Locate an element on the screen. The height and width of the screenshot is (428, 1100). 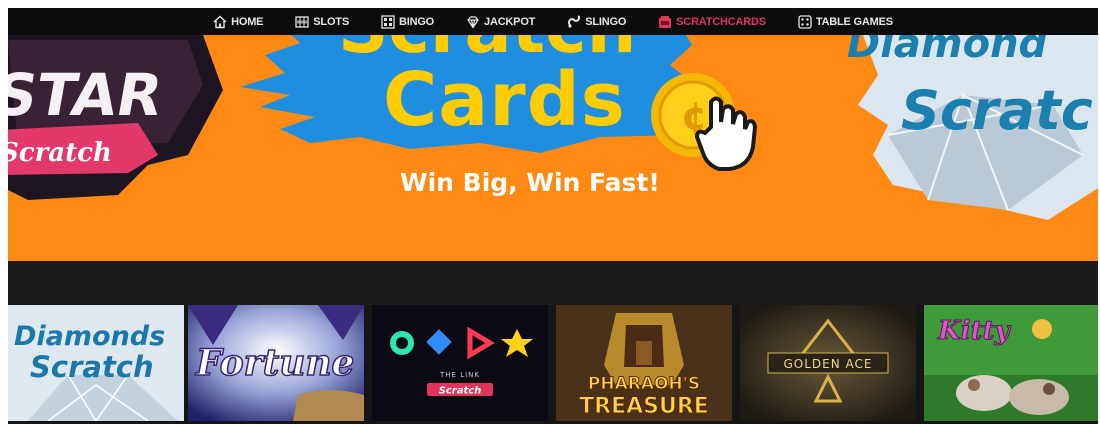
right-card-subtitle: Scratc is located at coordinates (997, 110).